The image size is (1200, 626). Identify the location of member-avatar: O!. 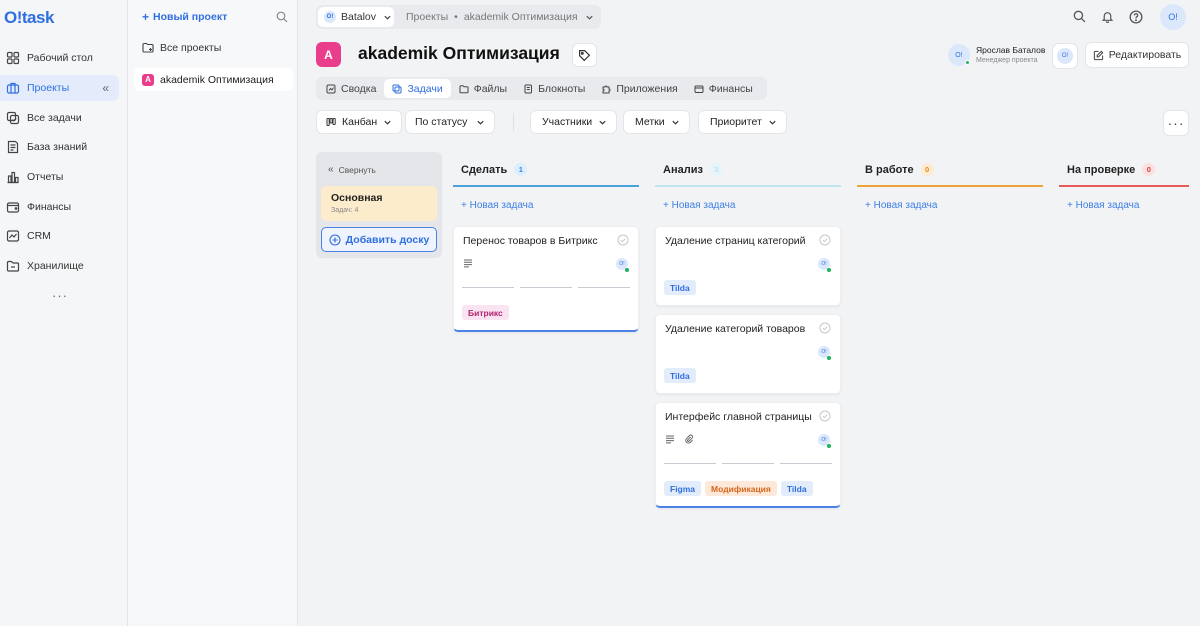
(1065, 56).